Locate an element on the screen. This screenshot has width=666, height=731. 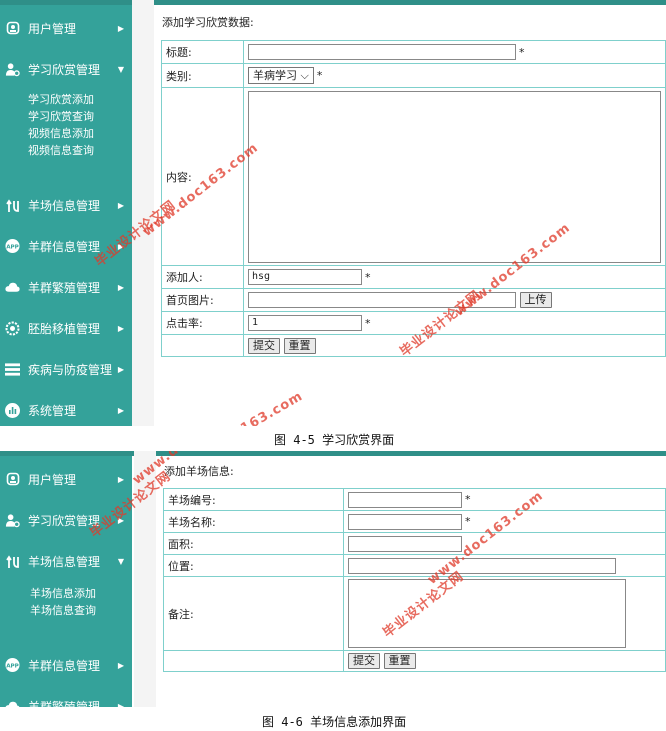
sidebar-item-label: 学习欣赏管理 is located at coordinates (64, 69).